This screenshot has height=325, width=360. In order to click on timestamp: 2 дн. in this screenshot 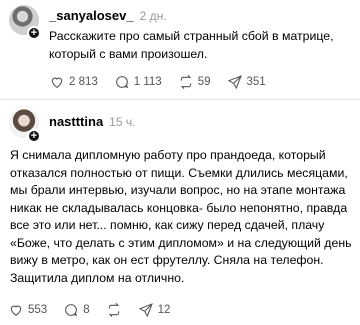, I will do `click(153, 16)`.